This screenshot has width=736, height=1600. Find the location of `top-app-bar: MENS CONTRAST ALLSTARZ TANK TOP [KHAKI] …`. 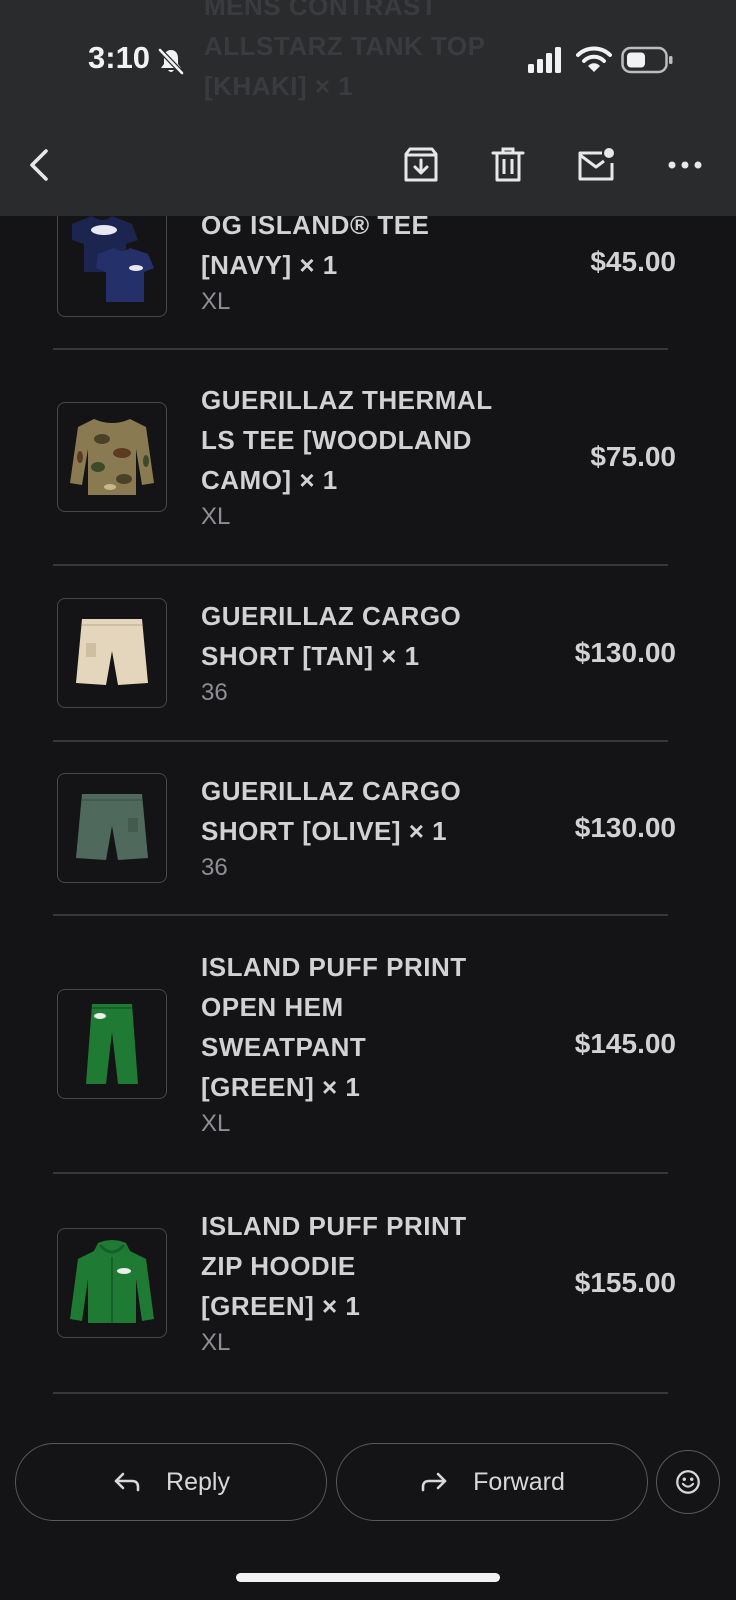

top-app-bar: MENS CONTRAST ALLSTARZ TANK TOP [KHAKI] … is located at coordinates (368, 108).